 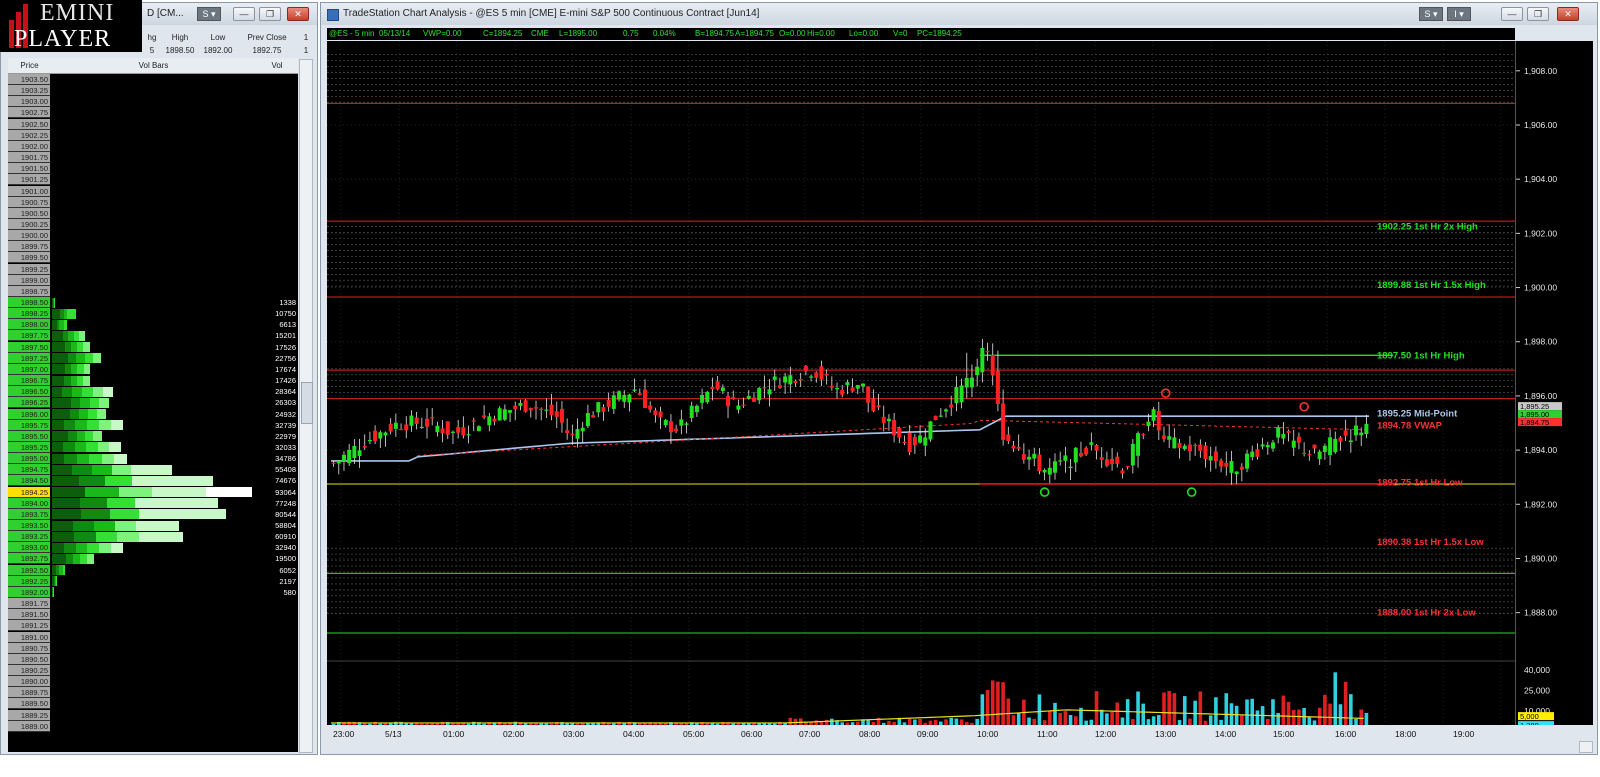 What do you see at coordinates (153, 302) in the screenshot?
I see `ladder-row: 1898.50 1338` at bounding box center [153, 302].